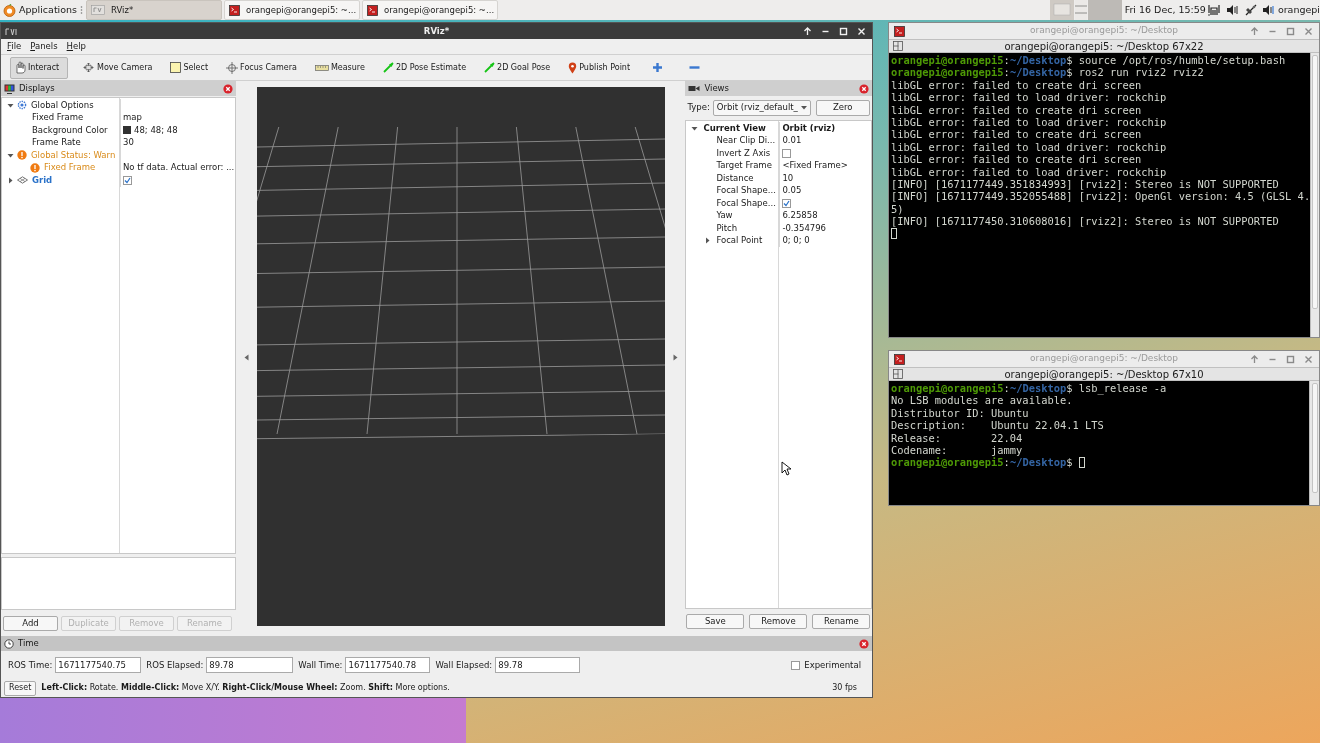 The height and width of the screenshot is (743, 1320). Describe the element at coordinates (12, 31) in the screenshot. I see `rviz-app-icon` at that location.